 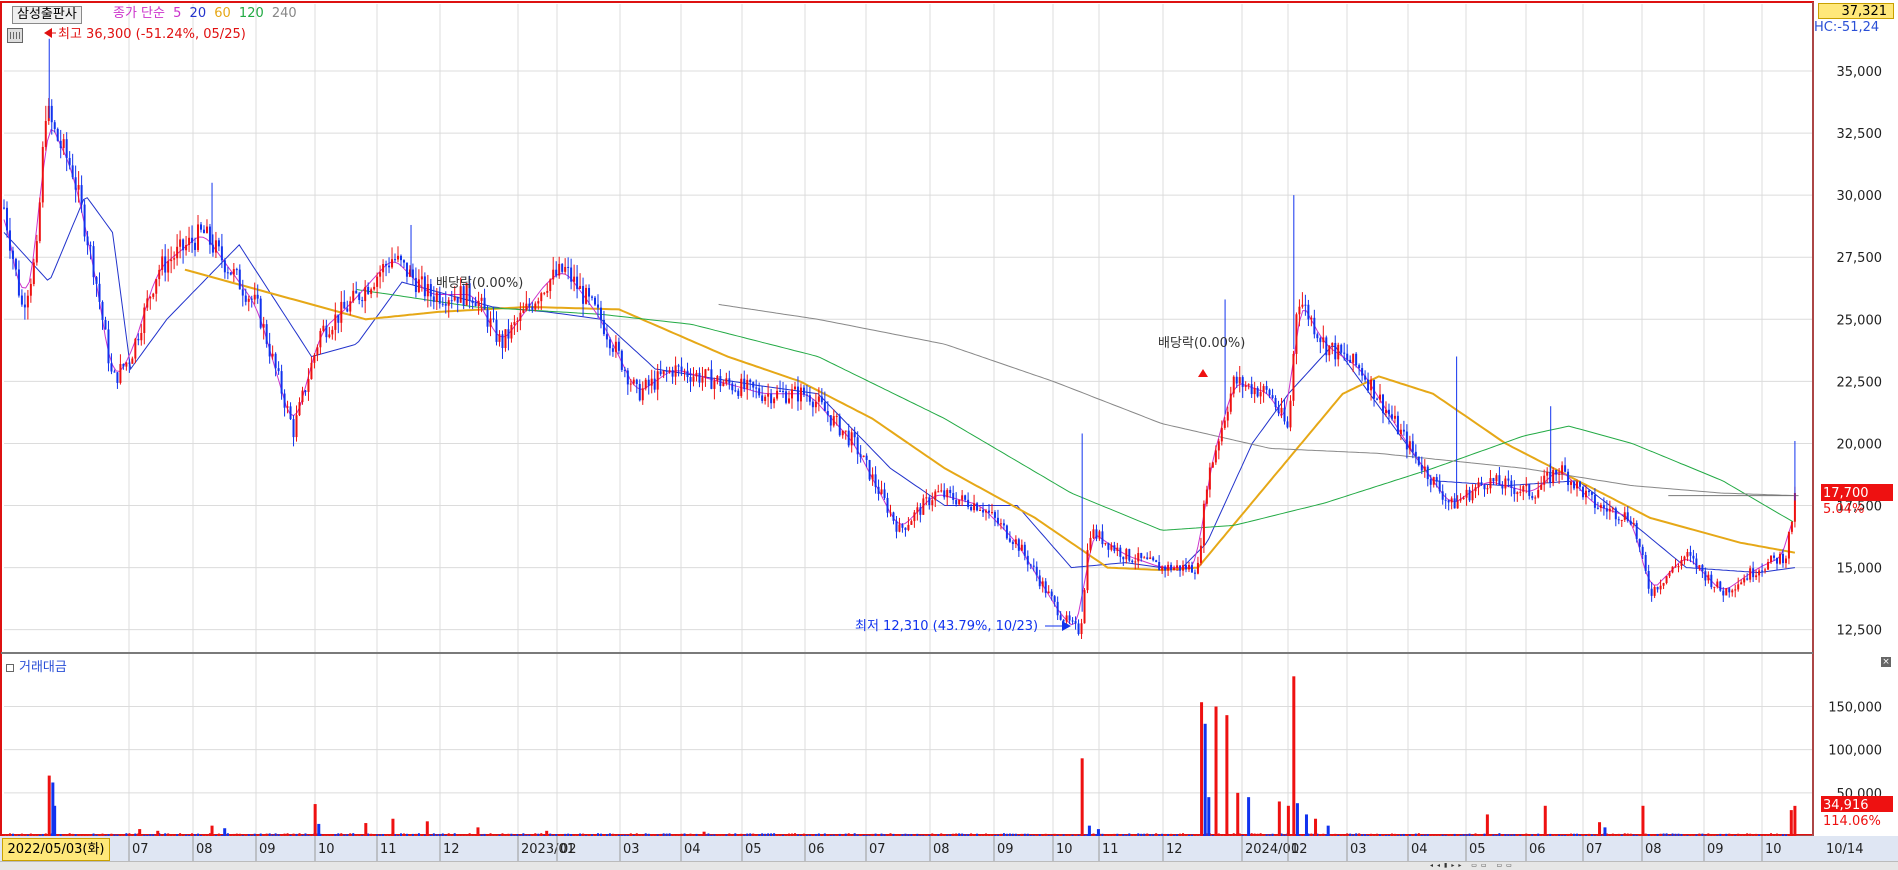 I want to click on calendar-icon, so click(x=15, y=35).